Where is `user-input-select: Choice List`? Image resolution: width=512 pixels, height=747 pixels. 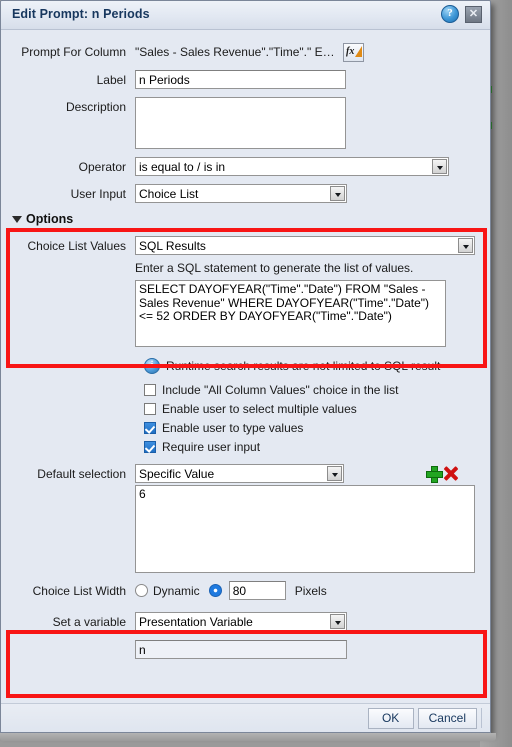 user-input-select: Choice List is located at coordinates (241, 193).